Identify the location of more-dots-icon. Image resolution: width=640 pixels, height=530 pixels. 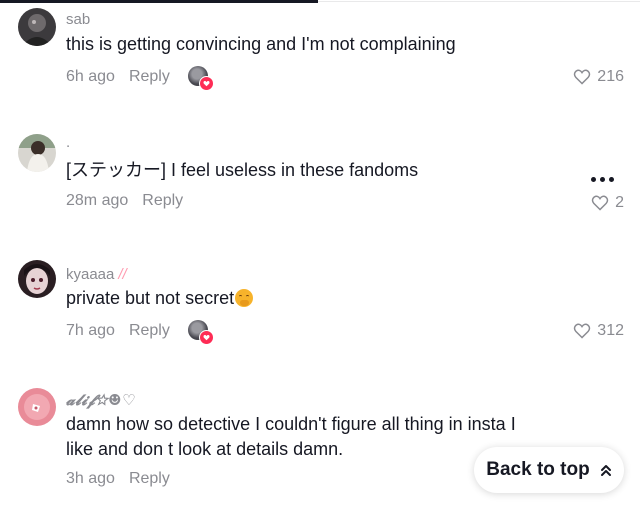
(602, 179).